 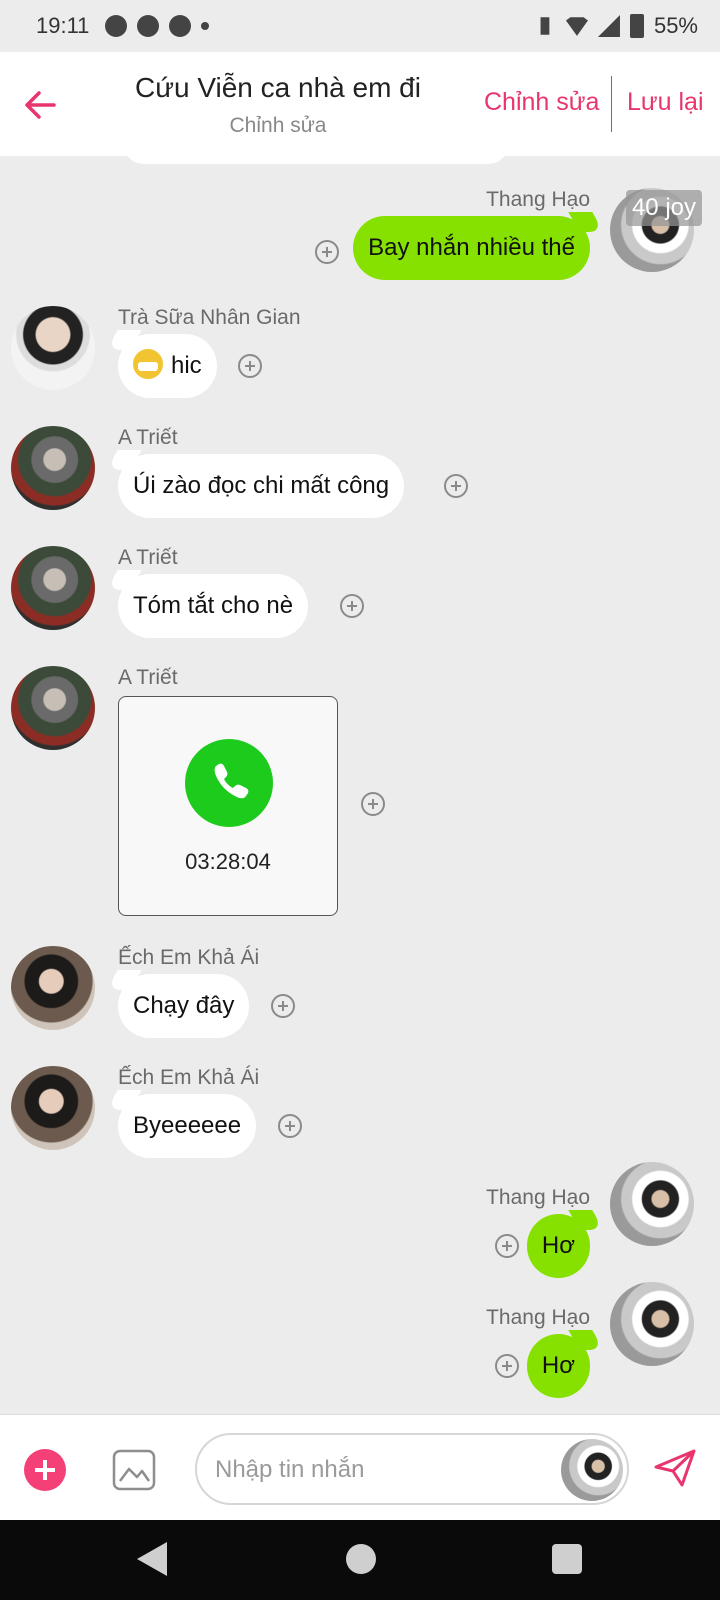 I want to click on call-duration: 03:28:04, so click(x=228, y=861).